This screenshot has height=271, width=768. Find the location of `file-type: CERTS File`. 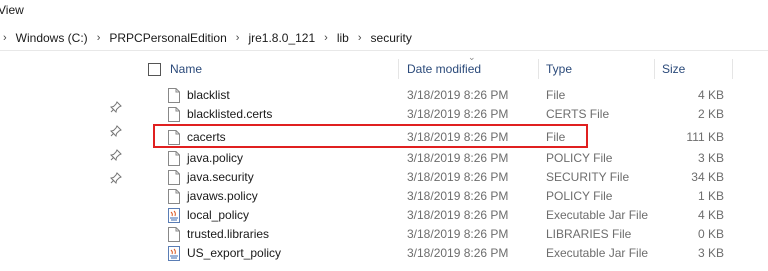

file-type: CERTS File is located at coordinates (578, 114).